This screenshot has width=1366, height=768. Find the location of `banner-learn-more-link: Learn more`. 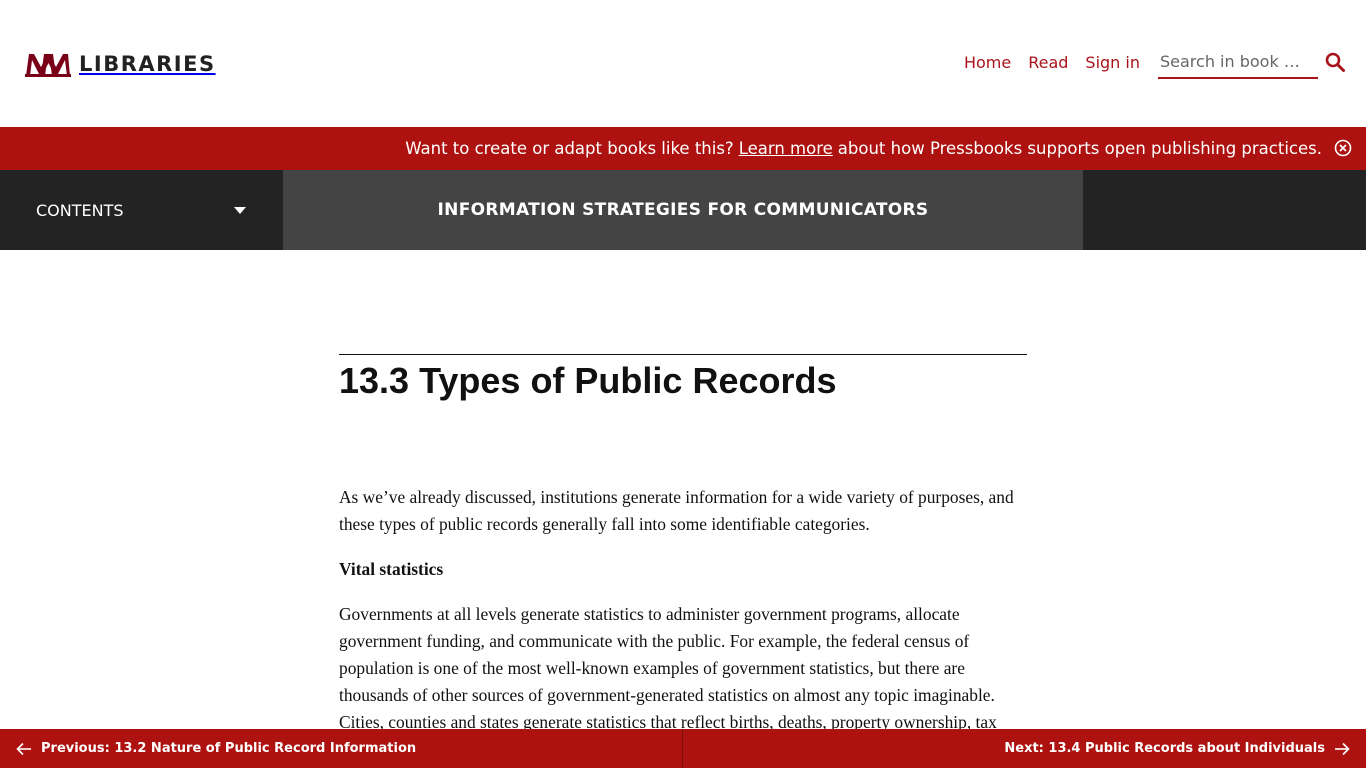

banner-learn-more-link: Learn more is located at coordinates (786, 148).